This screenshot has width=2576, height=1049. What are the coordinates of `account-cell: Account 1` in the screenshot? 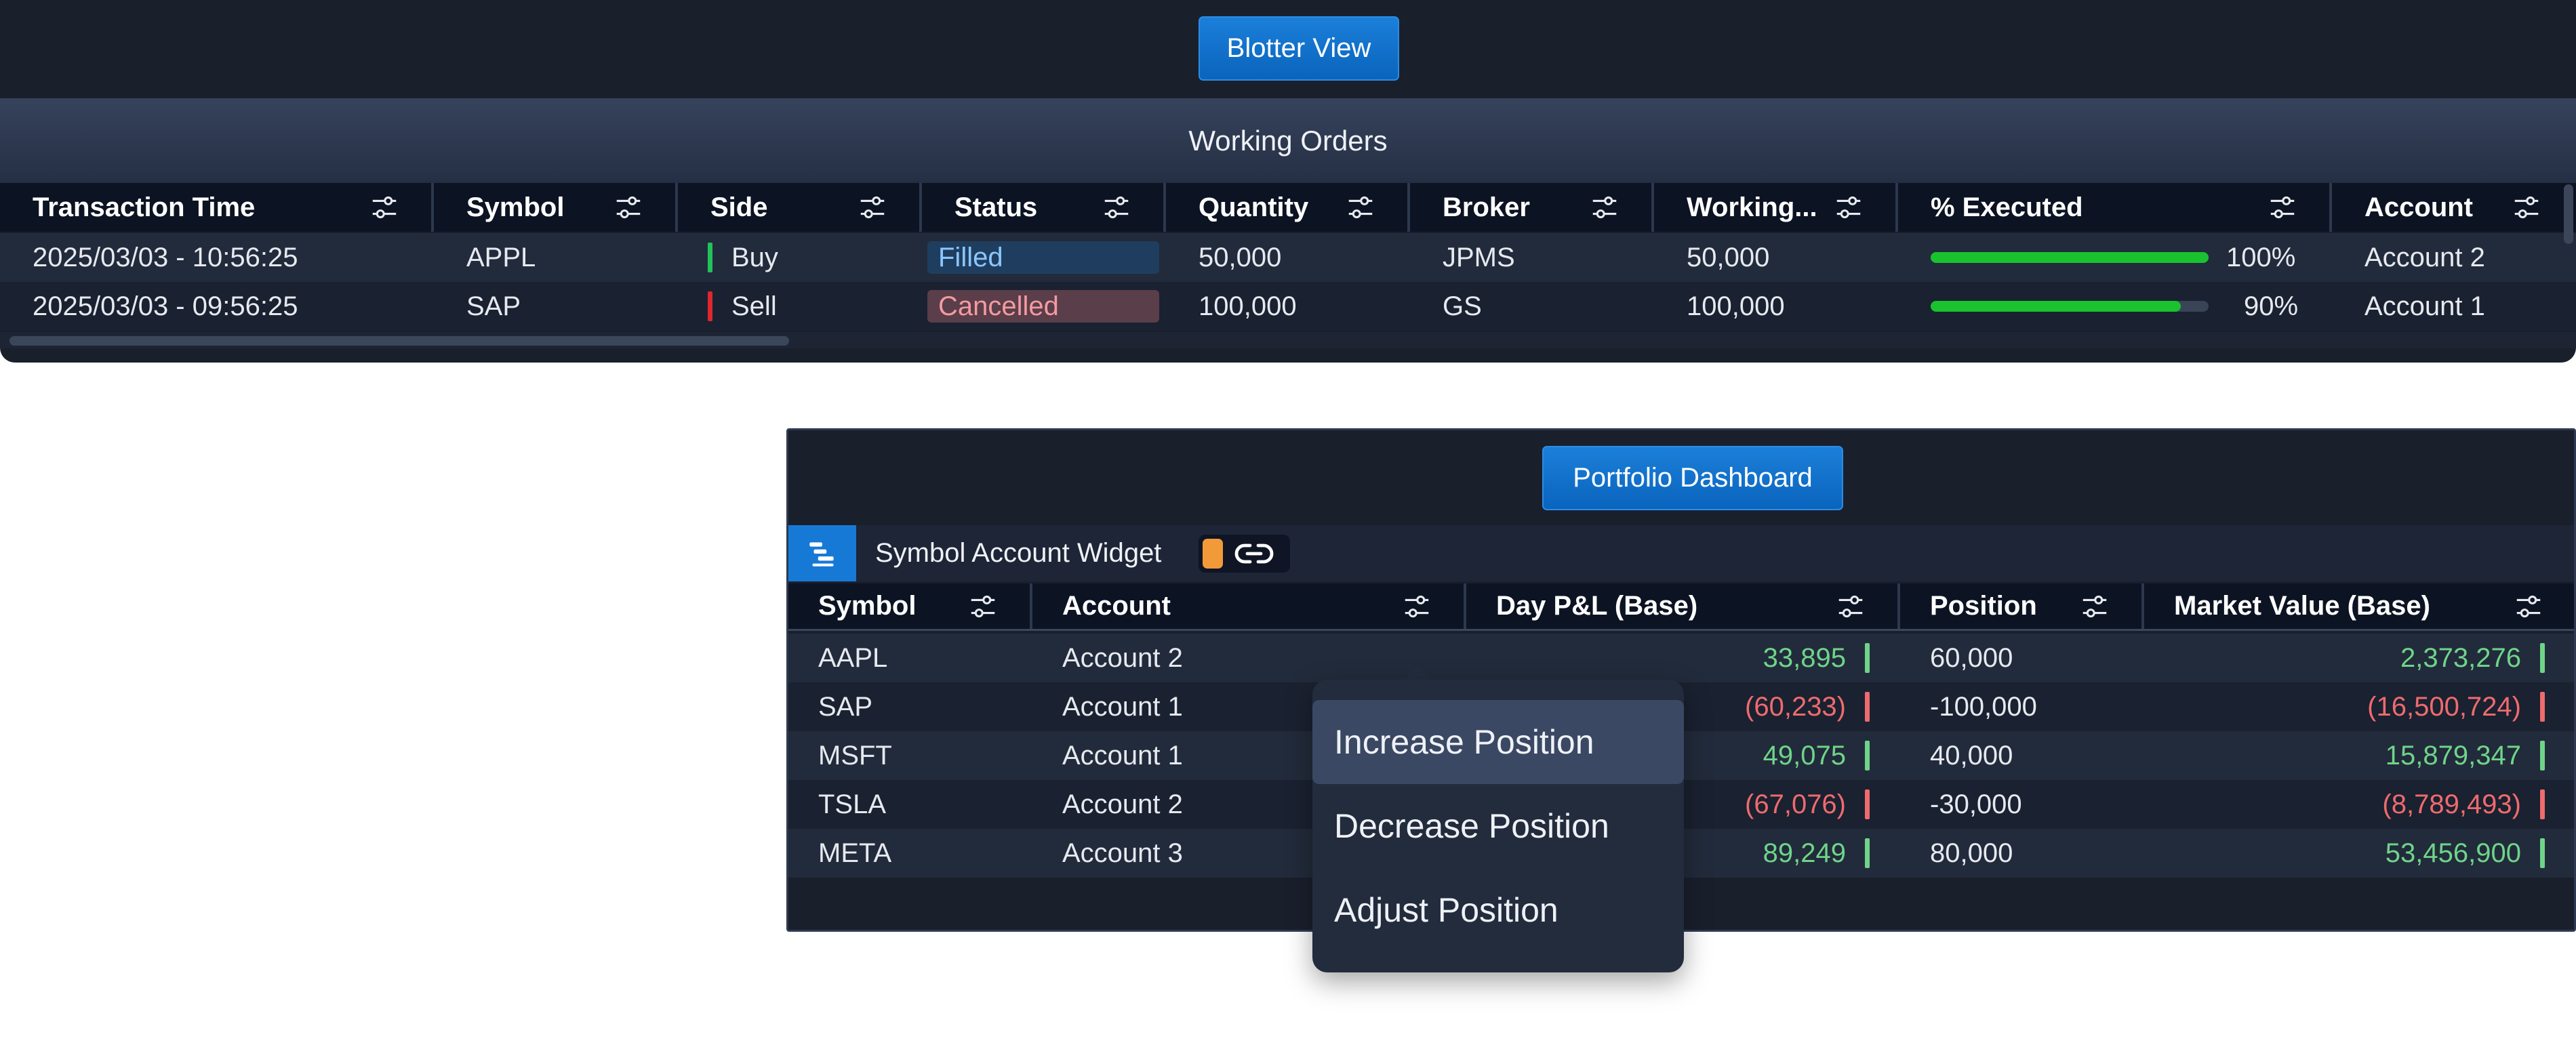 It's located at (1122, 755).